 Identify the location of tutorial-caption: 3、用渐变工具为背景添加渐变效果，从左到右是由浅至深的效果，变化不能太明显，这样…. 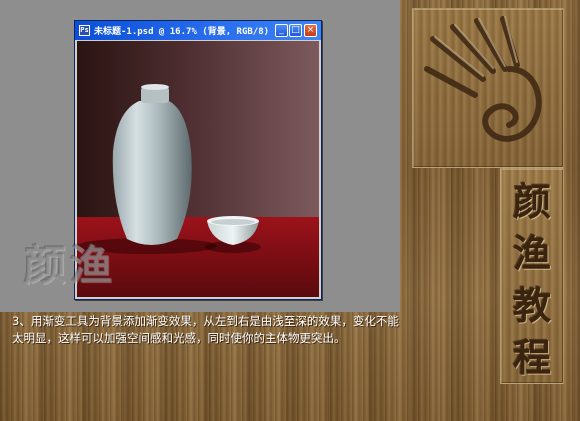
(205, 329).